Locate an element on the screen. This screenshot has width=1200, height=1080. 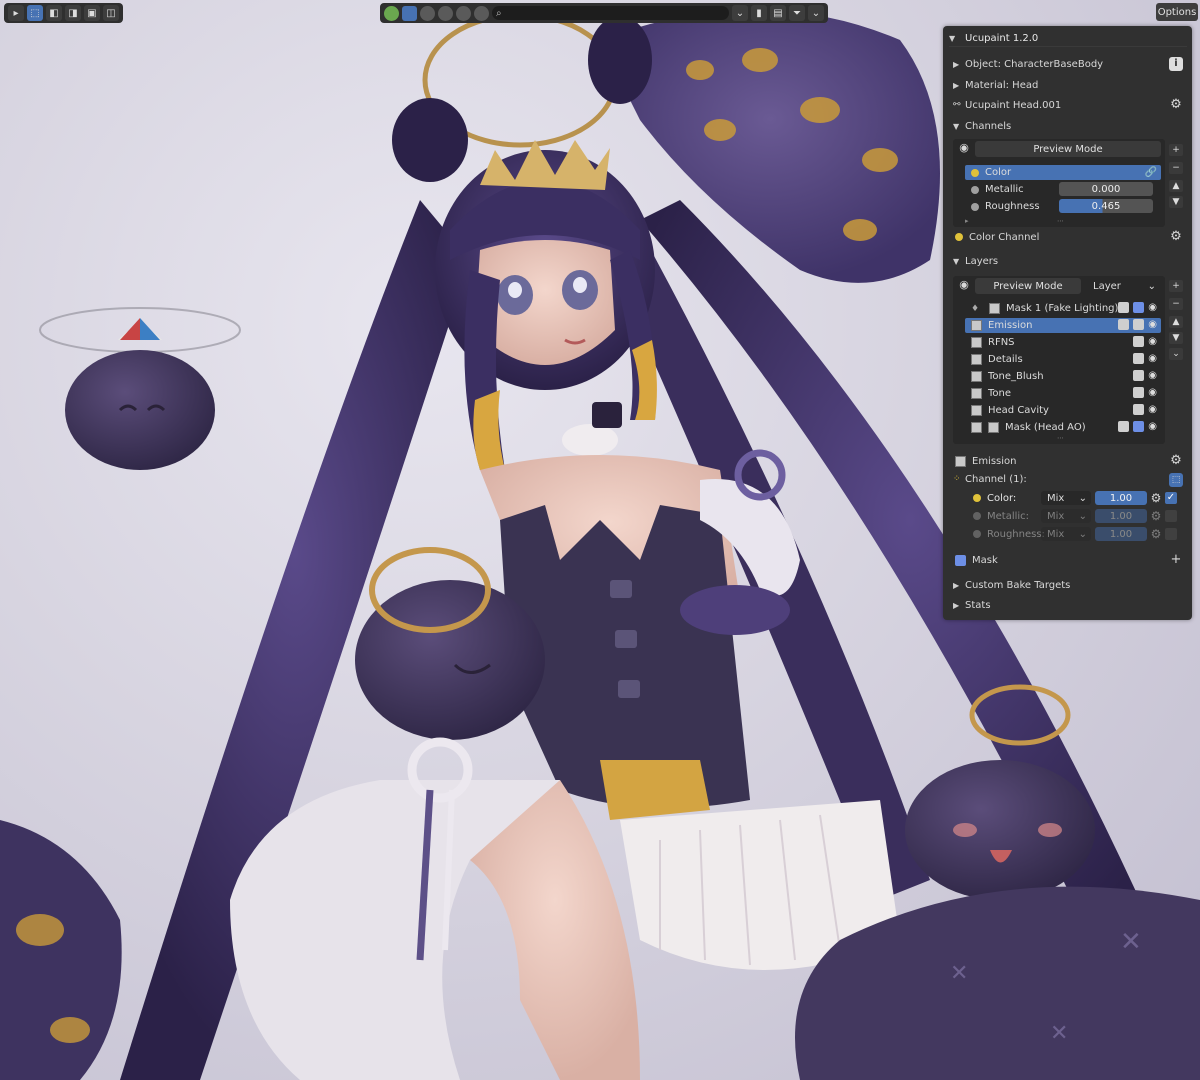
layer-channels-header: ⁘ Channel (1): is located at coordinates (990, 479).